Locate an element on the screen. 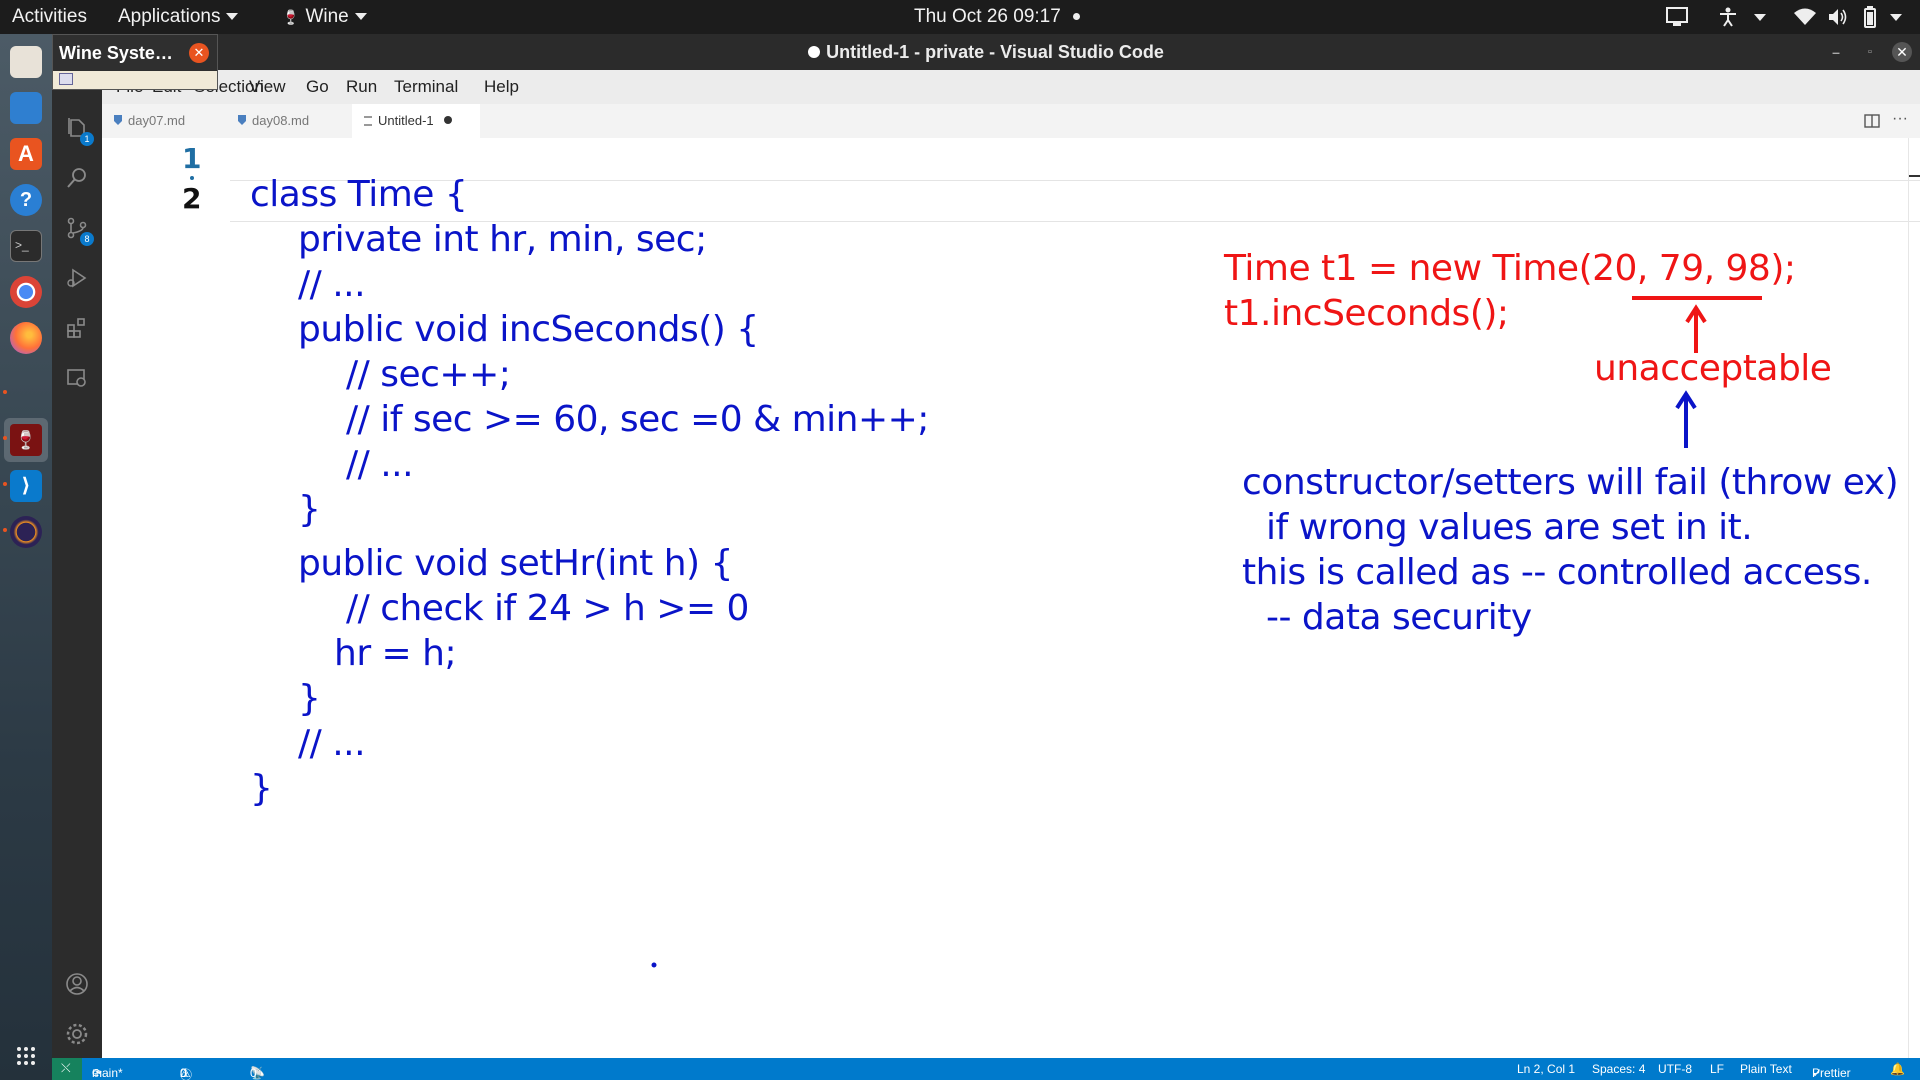 This screenshot has height=1080, width=1920. search-icon is located at coordinates (77, 178).